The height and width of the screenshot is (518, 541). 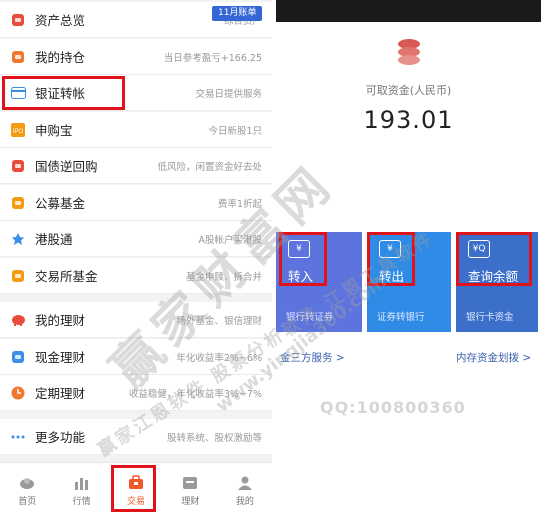 I want to click on nav-market-label: 行情, so click(x=81, y=501).